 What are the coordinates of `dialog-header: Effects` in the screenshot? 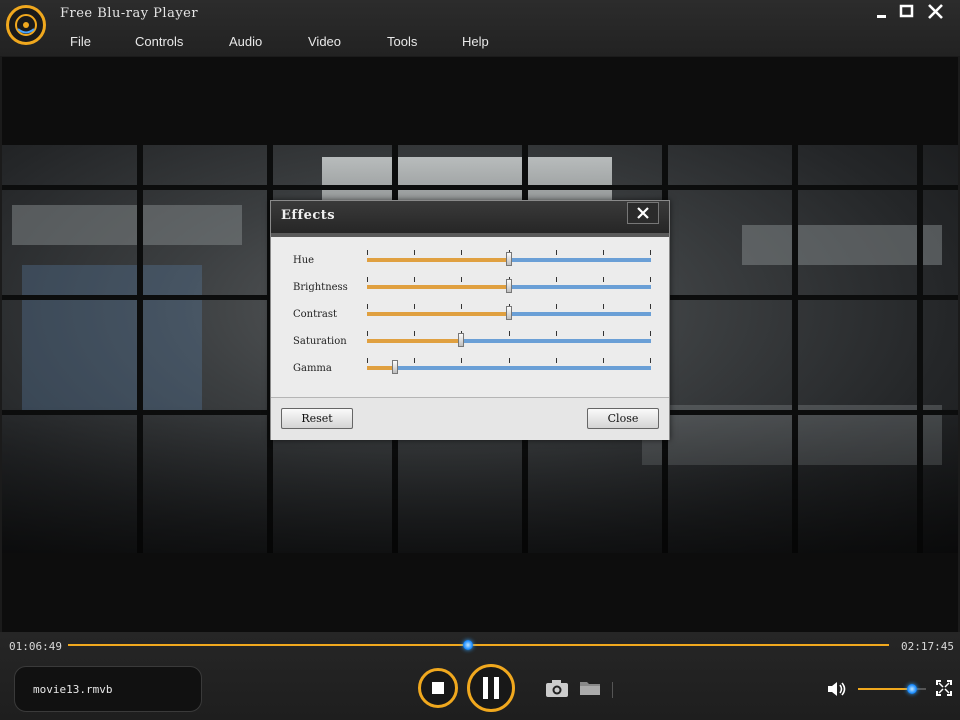 It's located at (470, 217).